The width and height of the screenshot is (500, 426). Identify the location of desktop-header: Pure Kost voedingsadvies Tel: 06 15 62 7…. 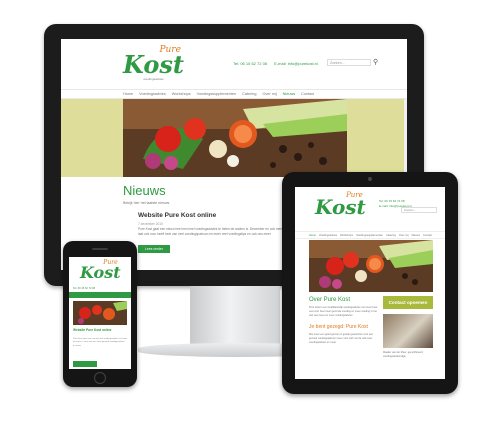
(234, 64).